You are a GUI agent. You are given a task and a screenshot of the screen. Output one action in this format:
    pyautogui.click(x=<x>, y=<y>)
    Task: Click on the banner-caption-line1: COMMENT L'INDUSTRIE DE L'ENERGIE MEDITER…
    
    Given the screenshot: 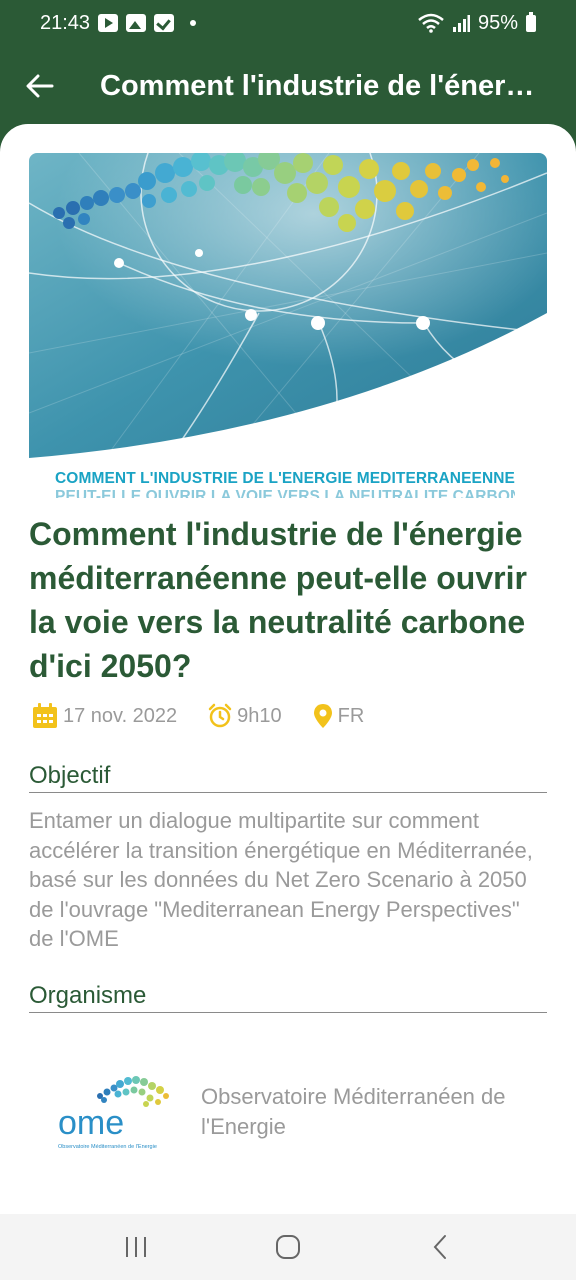 What is the action you would take?
    pyautogui.click(x=285, y=478)
    